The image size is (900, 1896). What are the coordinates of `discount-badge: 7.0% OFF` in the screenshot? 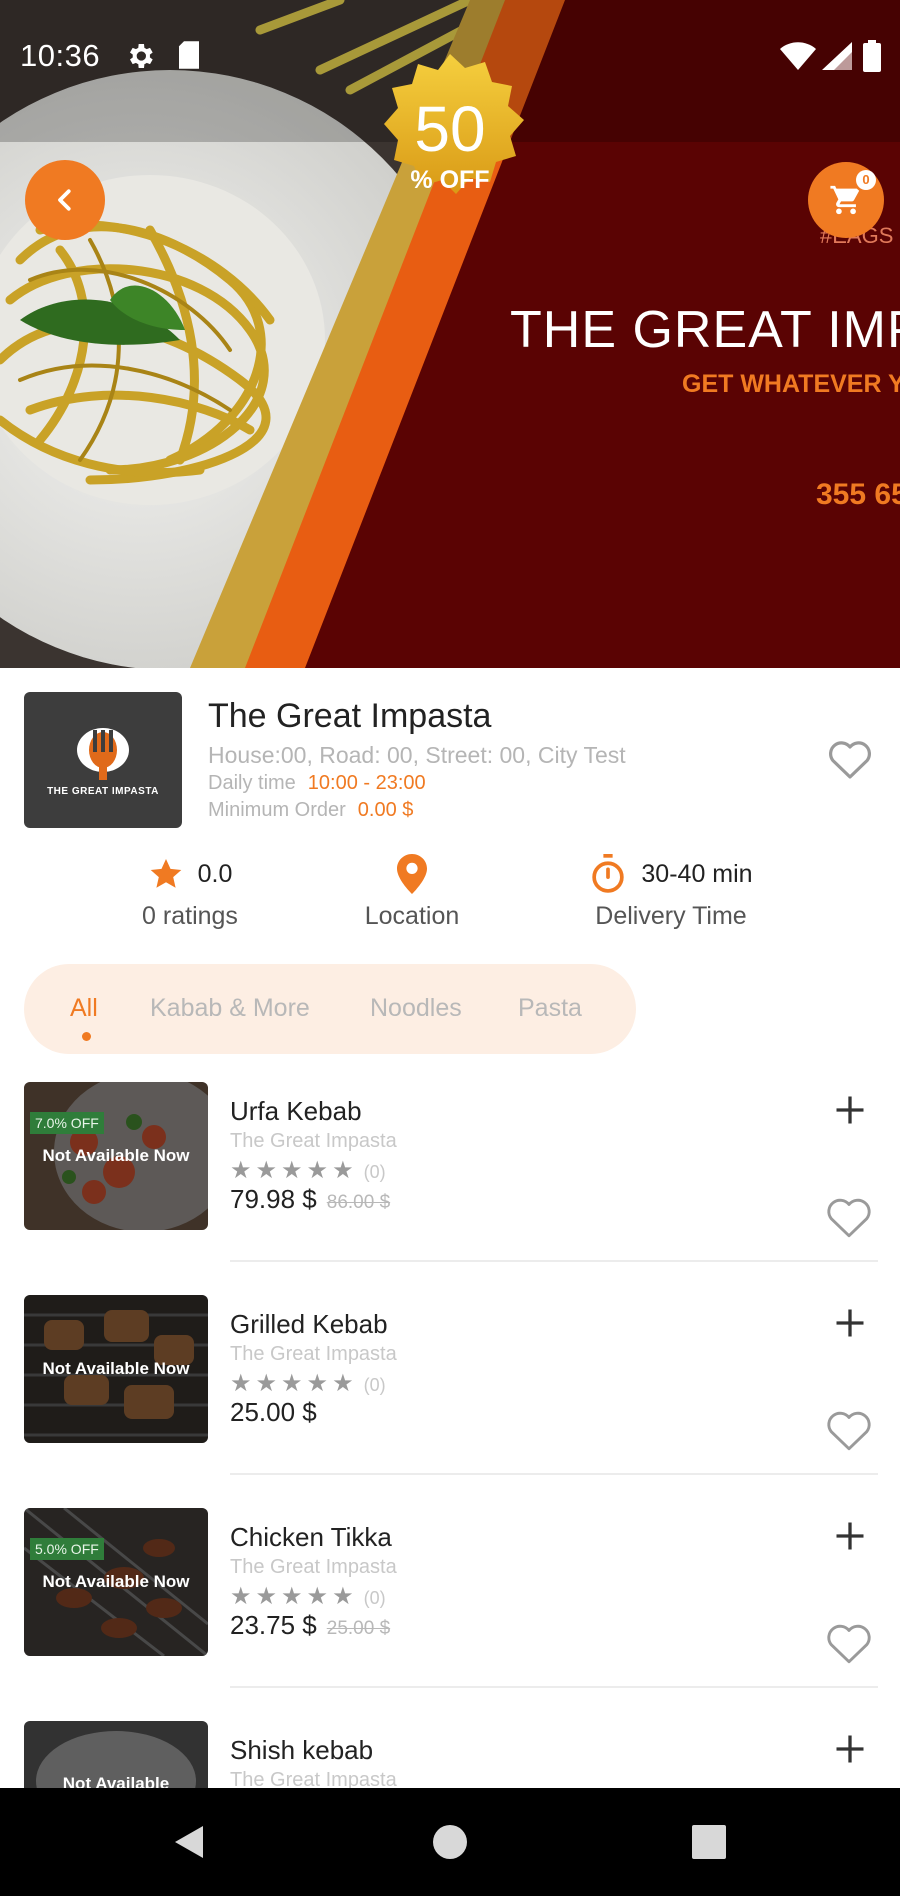 It's located at (67, 1123).